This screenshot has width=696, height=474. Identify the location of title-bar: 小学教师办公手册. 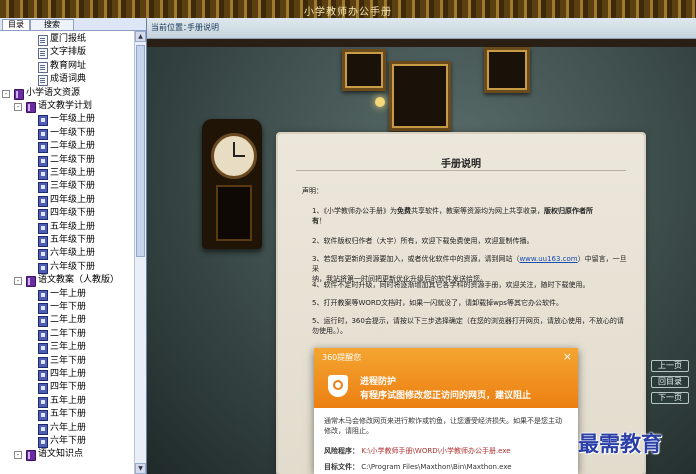
(348, 9).